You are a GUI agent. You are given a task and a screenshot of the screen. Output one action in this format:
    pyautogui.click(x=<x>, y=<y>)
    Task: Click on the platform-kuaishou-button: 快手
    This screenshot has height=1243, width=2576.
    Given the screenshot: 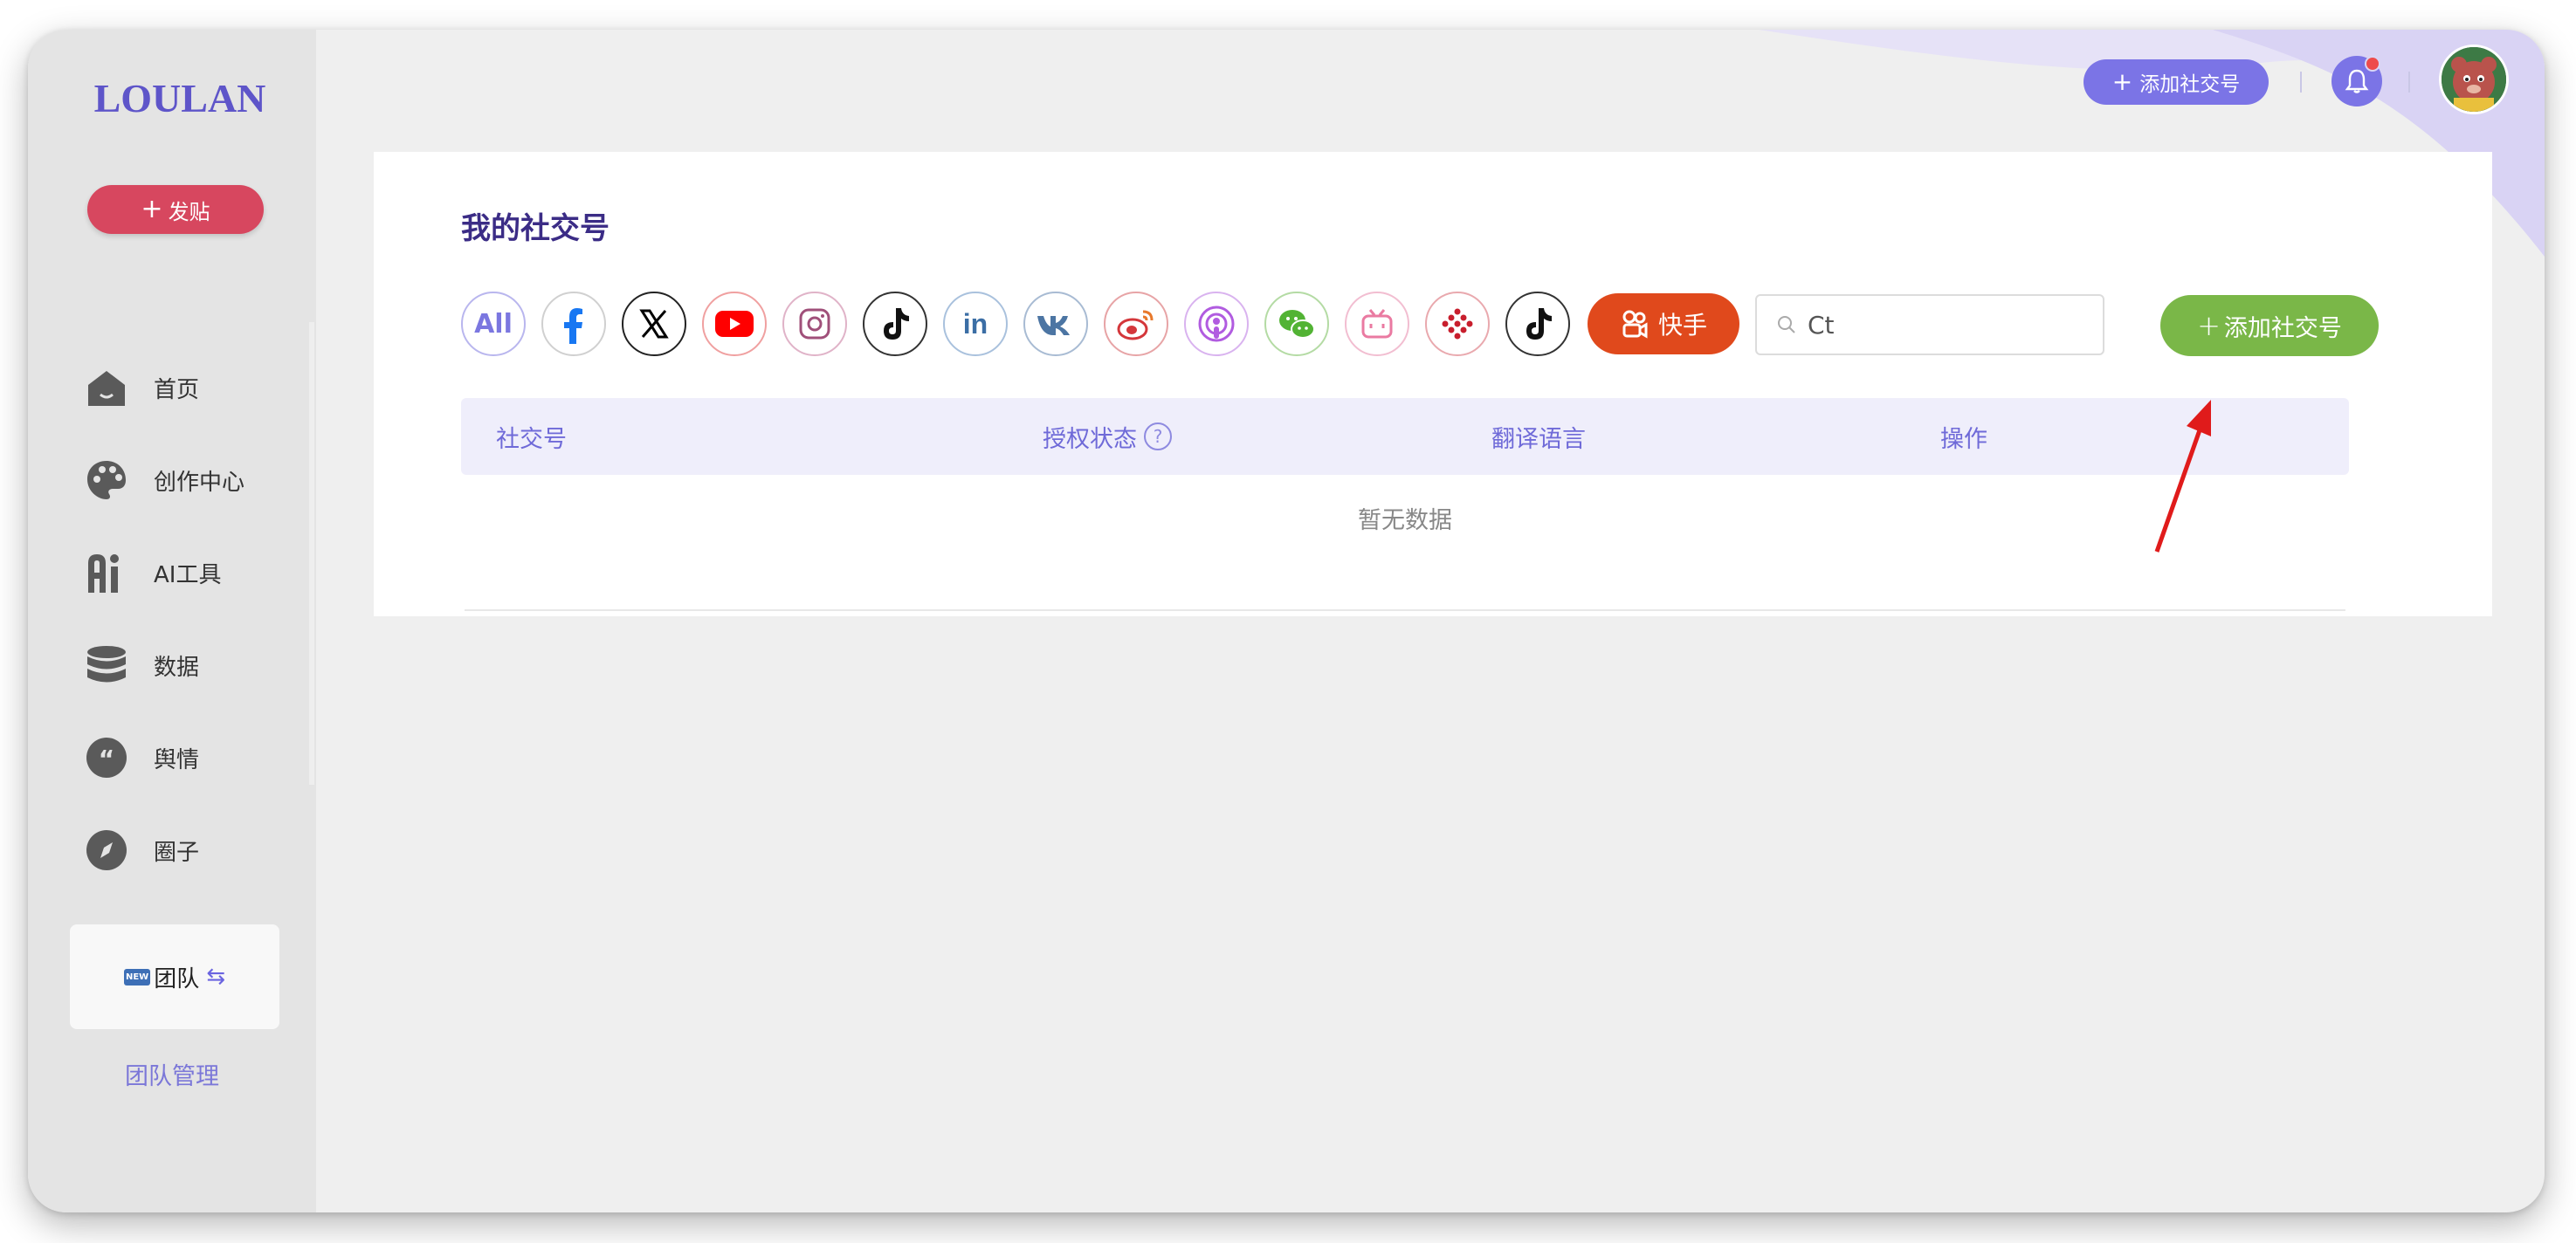 What is the action you would take?
    pyautogui.click(x=1663, y=323)
    